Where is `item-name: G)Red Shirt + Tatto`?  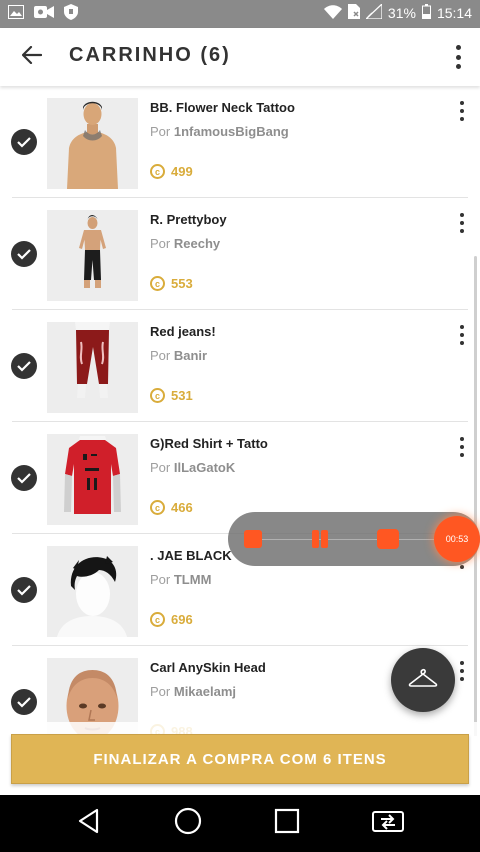 item-name: G)Red Shirt + Tatto is located at coordinates (209, 443).